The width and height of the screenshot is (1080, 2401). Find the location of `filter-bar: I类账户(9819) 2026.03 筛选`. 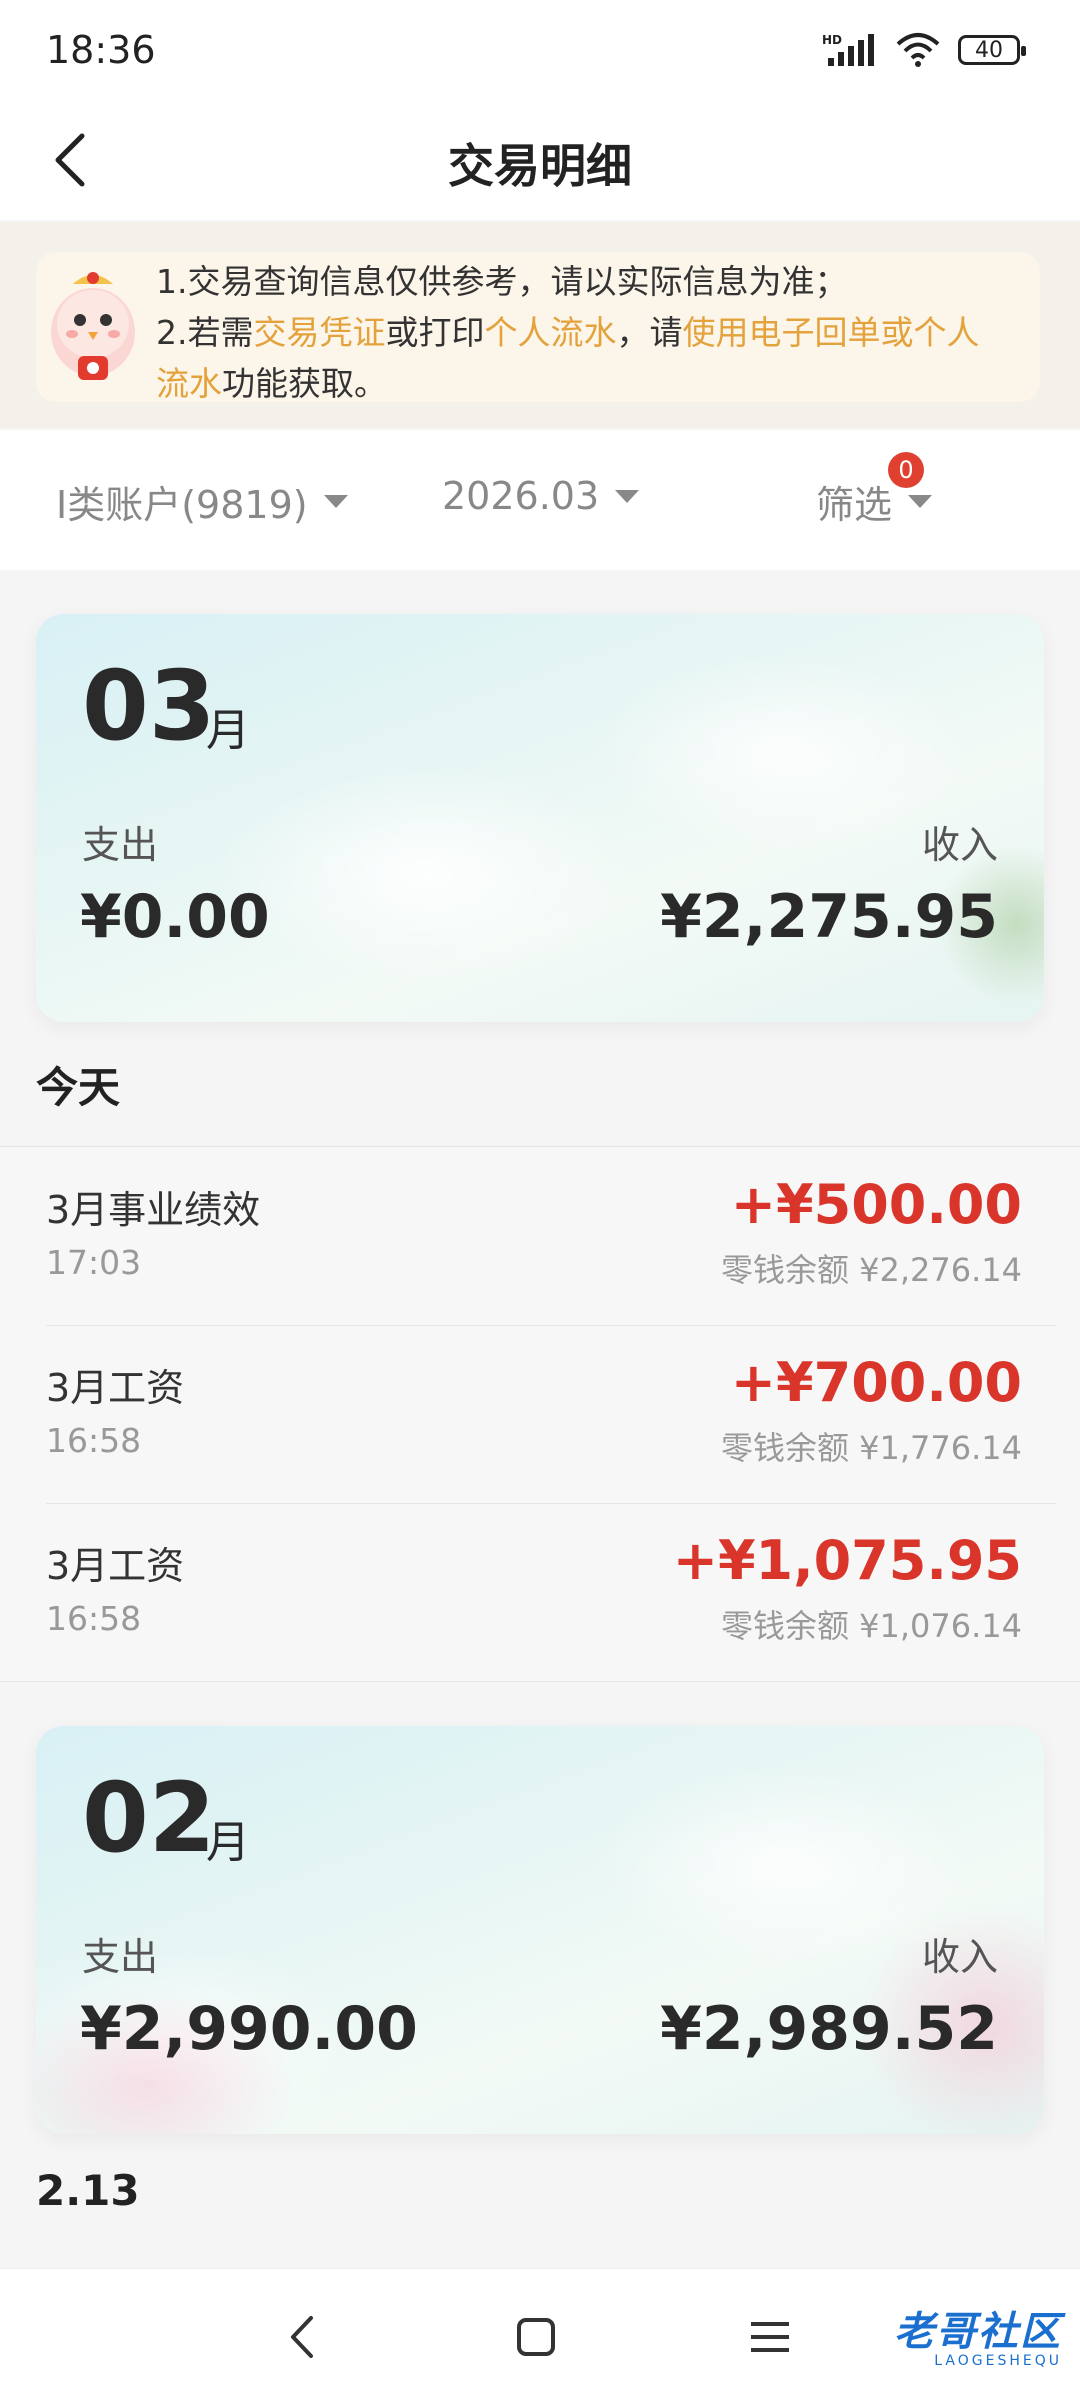

filter-bar: I类账户(9819) 2026.03 筛选 is located at coordinates (540, 500).